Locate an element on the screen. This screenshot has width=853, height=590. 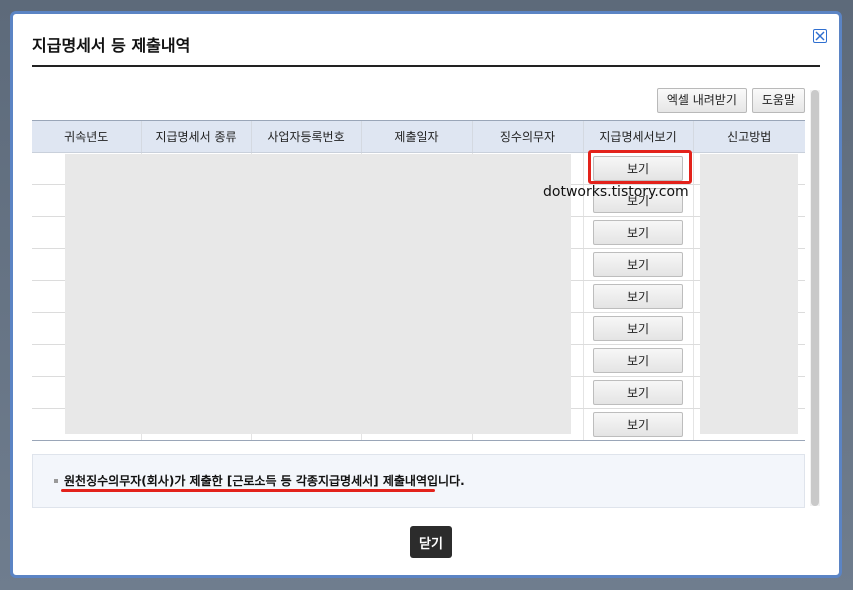
dialog-title: 지급명세서 등 제출내역 is located at coordinates (111, 45).